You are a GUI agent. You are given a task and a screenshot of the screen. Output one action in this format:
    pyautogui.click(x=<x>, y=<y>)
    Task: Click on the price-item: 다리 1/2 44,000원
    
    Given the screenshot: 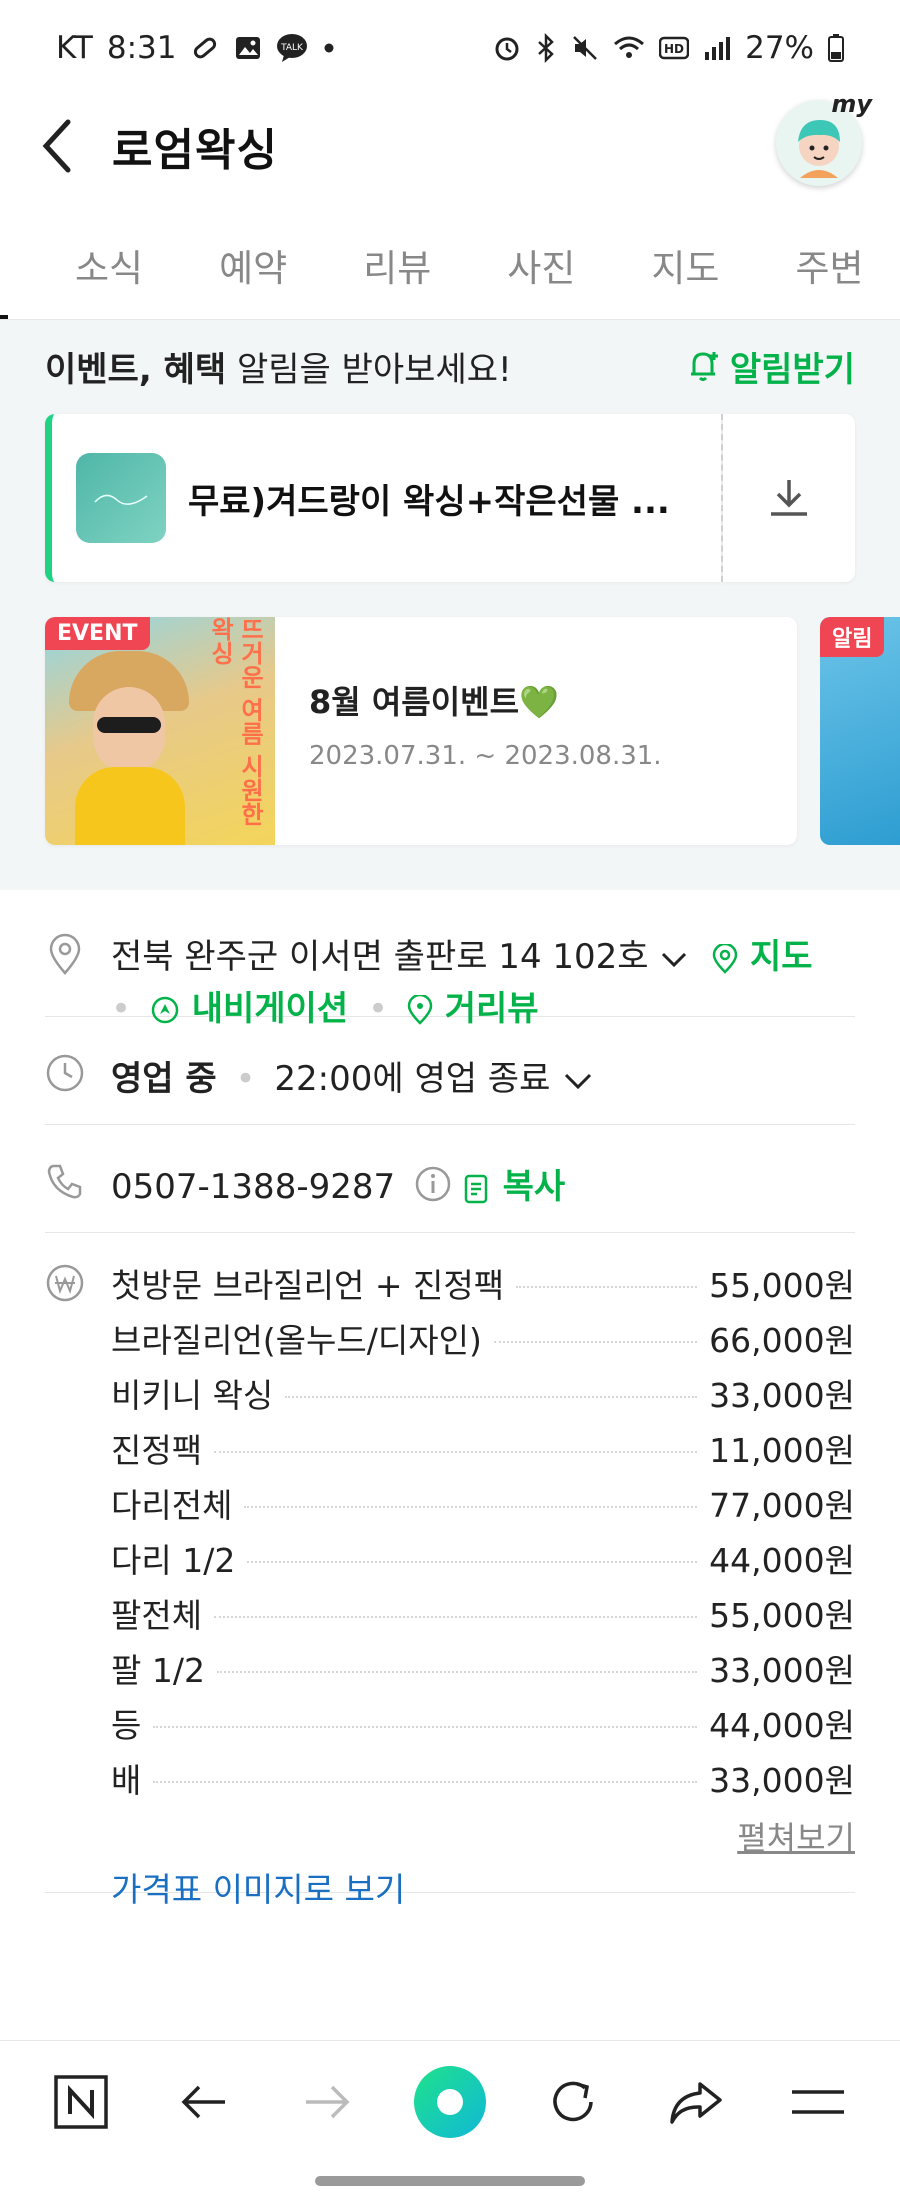 What is the action you would take?
    pyautogui.click(x=483, y=1557)
    